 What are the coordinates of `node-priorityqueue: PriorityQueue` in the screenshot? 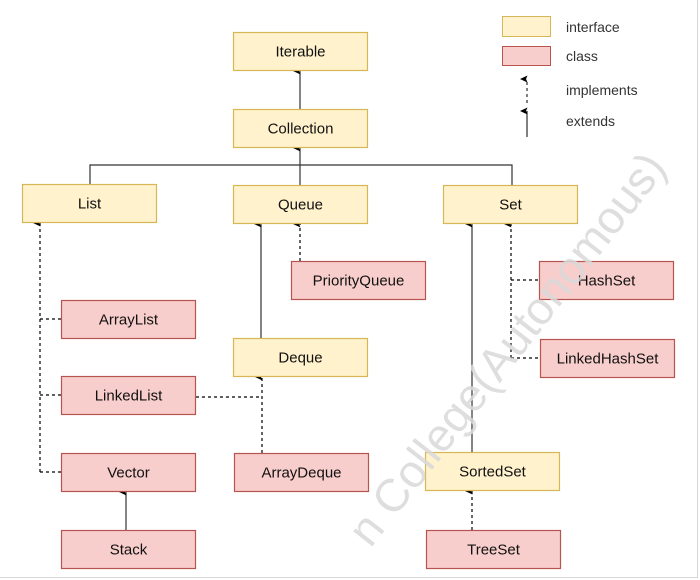 It's located at (358, 280).